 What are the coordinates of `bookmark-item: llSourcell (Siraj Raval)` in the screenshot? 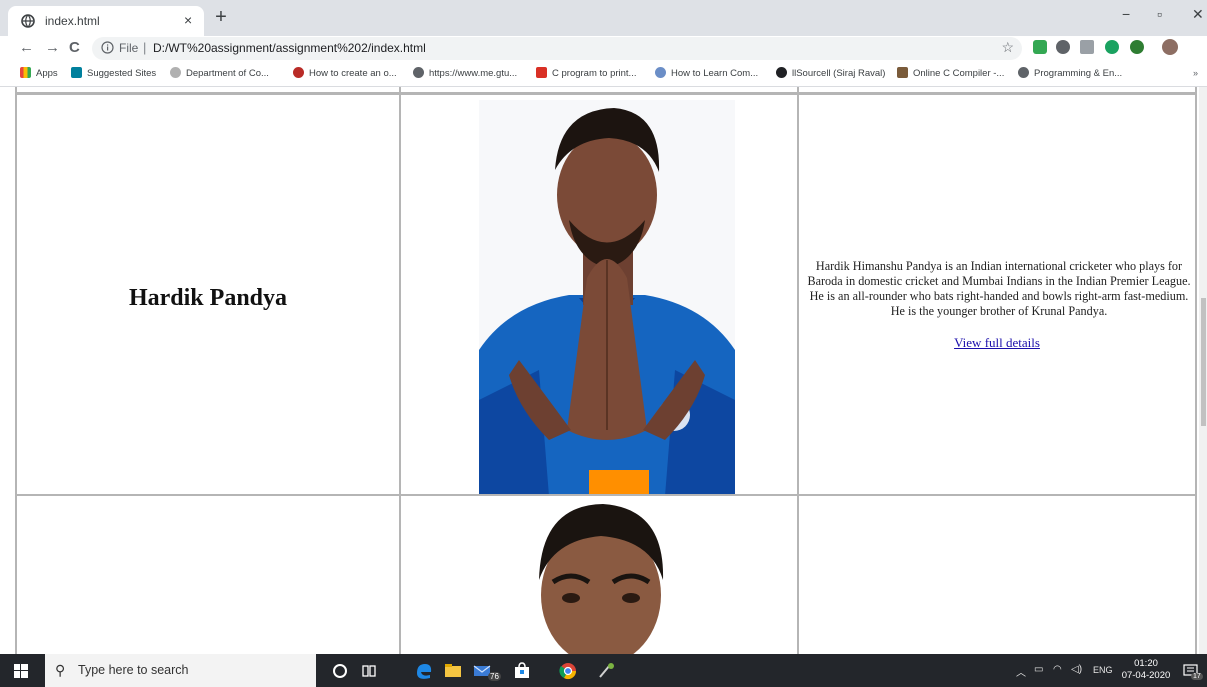 It's located at (830, 74).